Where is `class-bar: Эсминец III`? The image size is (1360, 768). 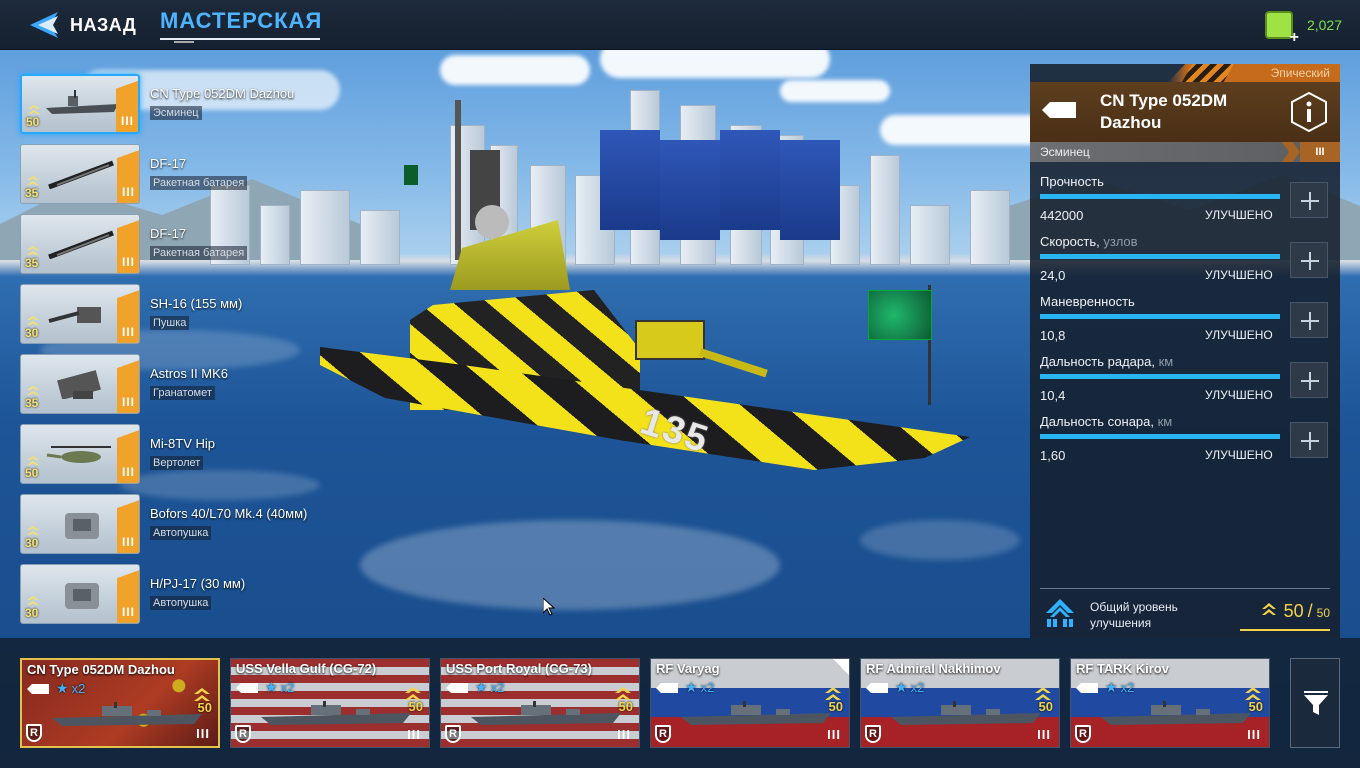 class-bar: Эсминец III is located at coordinates (1185, 152).